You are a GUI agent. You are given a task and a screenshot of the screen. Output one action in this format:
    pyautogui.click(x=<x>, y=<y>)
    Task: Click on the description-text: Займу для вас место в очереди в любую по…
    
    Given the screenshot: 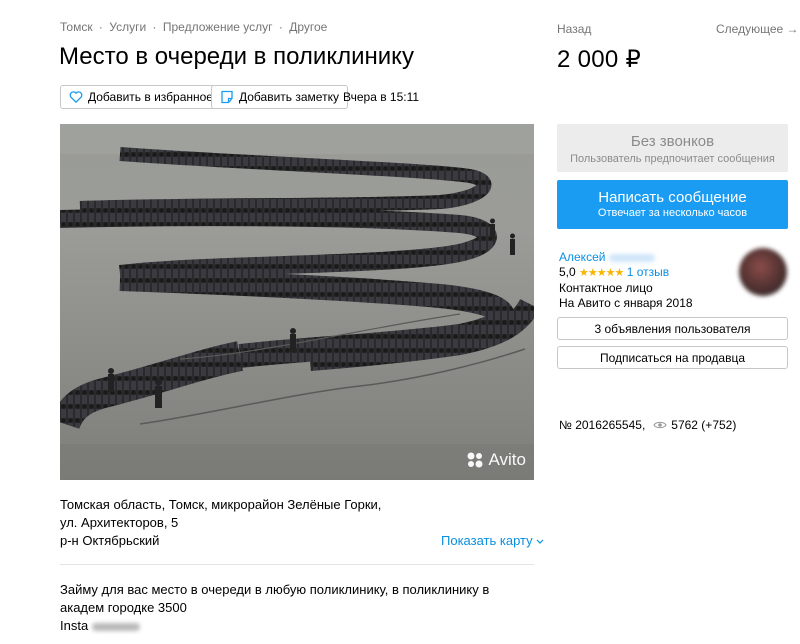 What is the action you would take?
    pyautogui.click(x=275, y=598)
    